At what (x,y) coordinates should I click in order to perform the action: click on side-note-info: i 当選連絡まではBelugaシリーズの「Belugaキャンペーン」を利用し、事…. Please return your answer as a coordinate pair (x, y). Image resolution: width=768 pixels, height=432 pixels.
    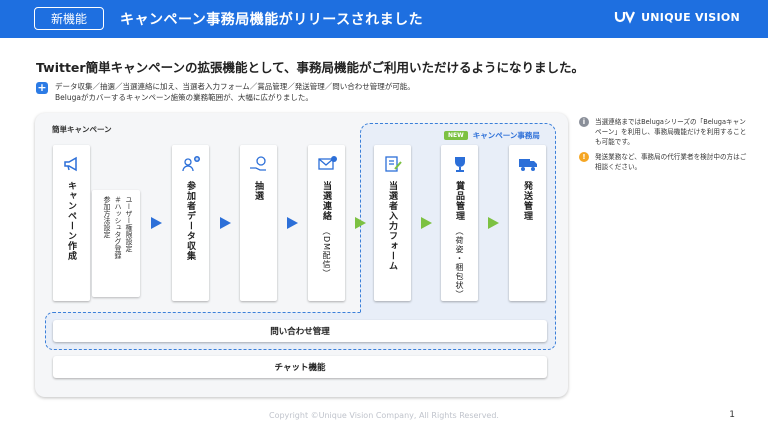
    Looking at the image, I should click on (664, 132).